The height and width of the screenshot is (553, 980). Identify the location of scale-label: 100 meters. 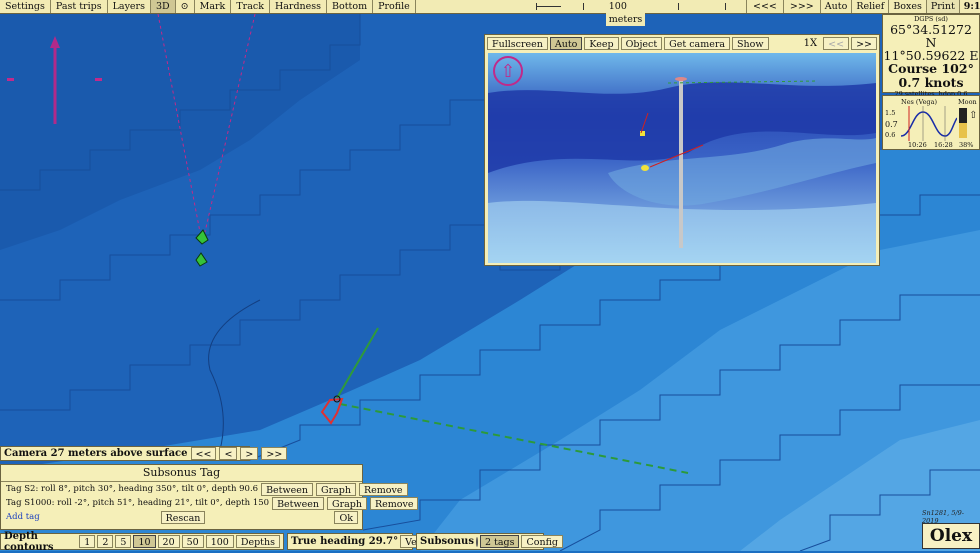
(625, 13).